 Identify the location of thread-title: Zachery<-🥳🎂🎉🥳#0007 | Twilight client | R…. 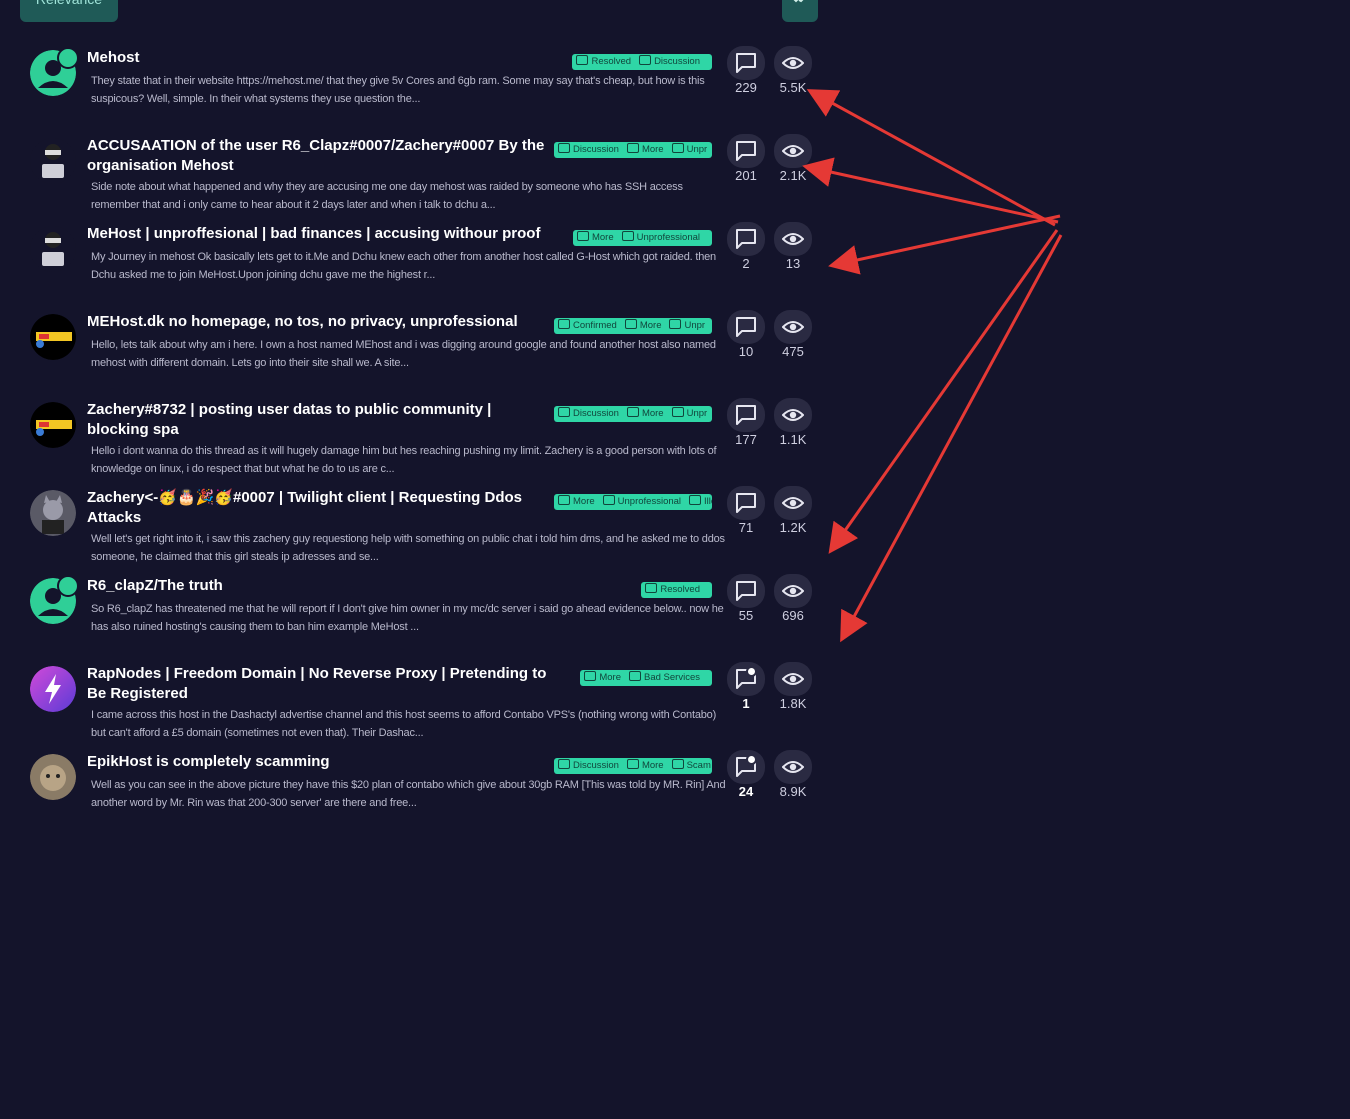
(322, 508).